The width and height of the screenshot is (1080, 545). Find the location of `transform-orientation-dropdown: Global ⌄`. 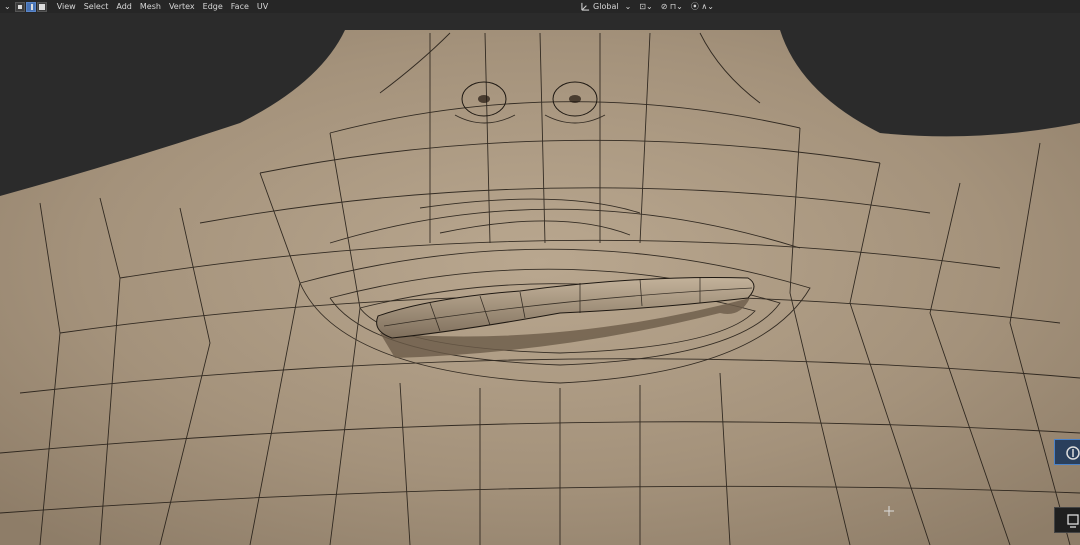

transform-orientation-dropdown: Global ⌄ is located at coordinates (606, 6).